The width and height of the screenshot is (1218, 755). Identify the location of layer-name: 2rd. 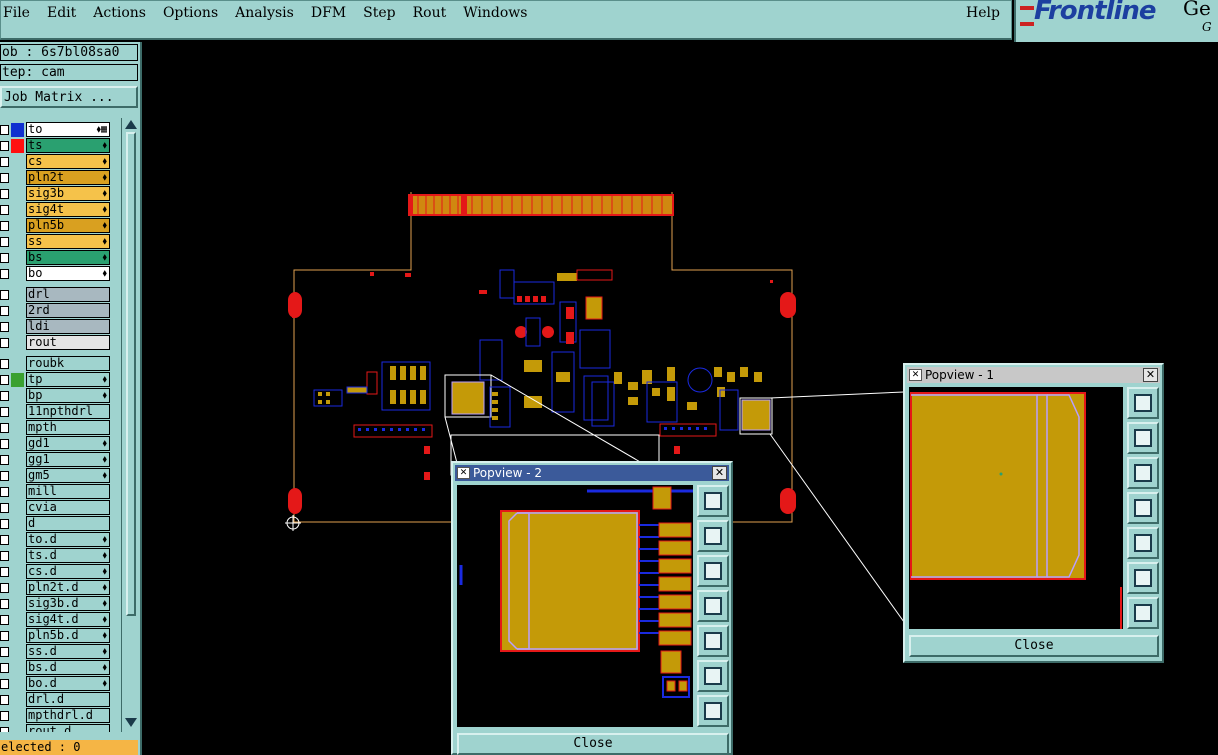
(68, 310).